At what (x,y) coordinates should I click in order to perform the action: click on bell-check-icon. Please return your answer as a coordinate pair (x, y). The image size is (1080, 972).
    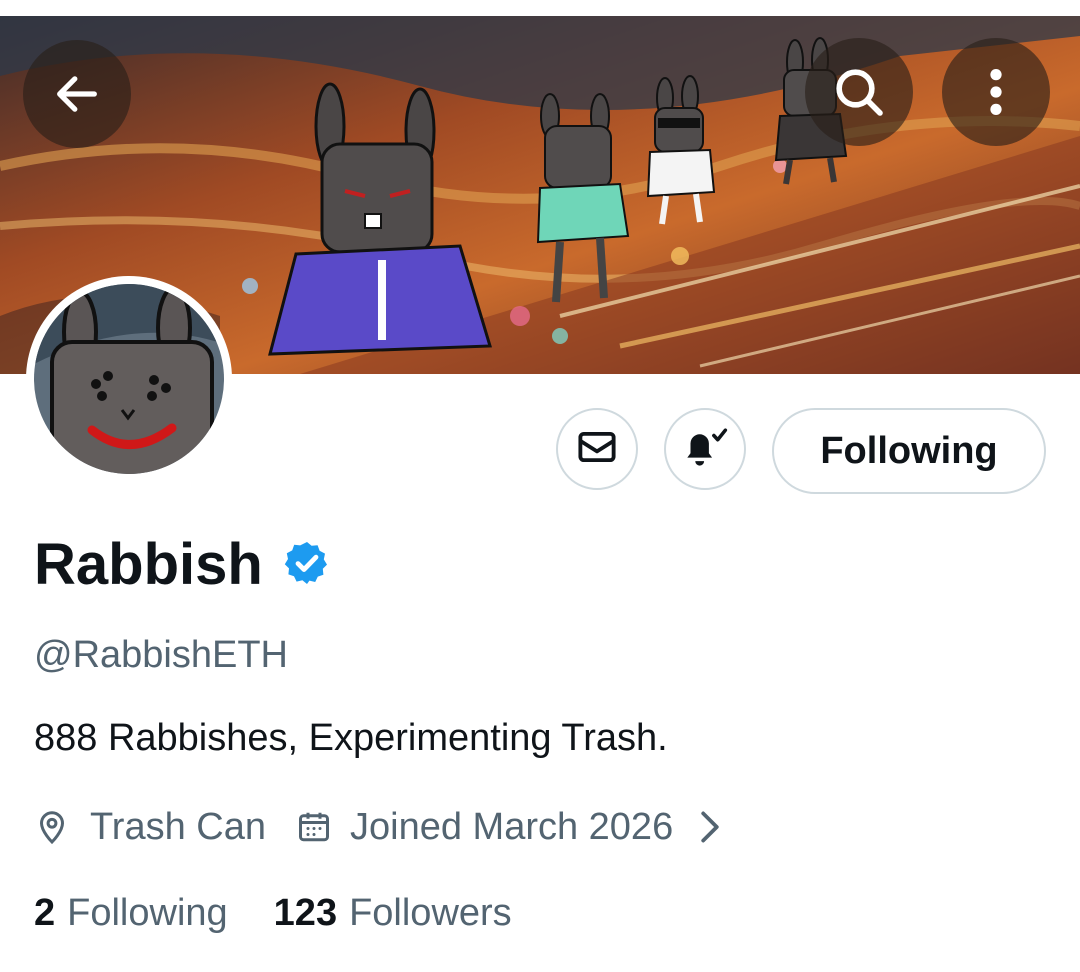
    Looking at the image, I should click on (705, 449).